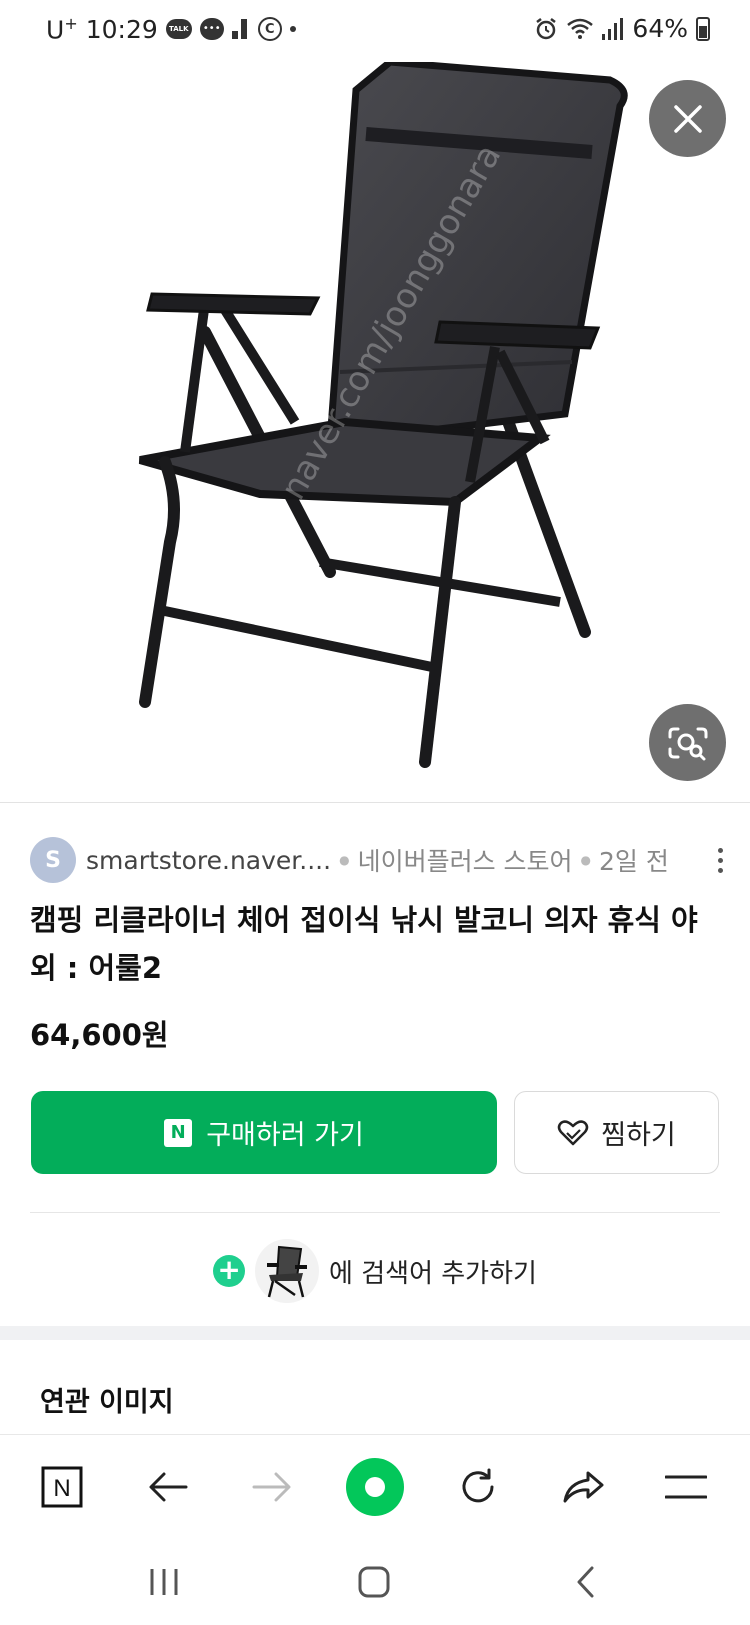 The image size is (750, 1625). Describe the element at coordinates (465, 861) in the screenshot. I see `source-store-name: 네이버플러스 스토어` at that location.